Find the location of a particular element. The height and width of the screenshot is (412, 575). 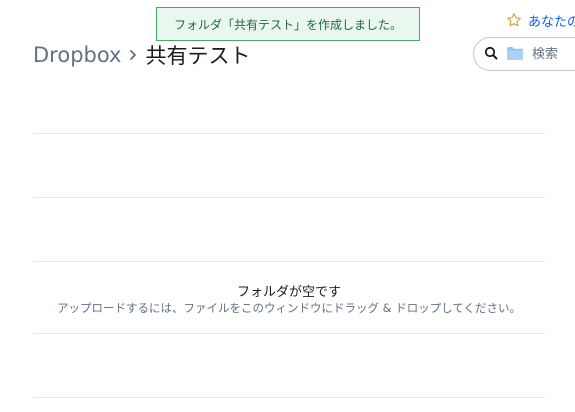

toast-message: フォルダ「共有テスト」を作成しました。 is located at coordinates (287, 24).